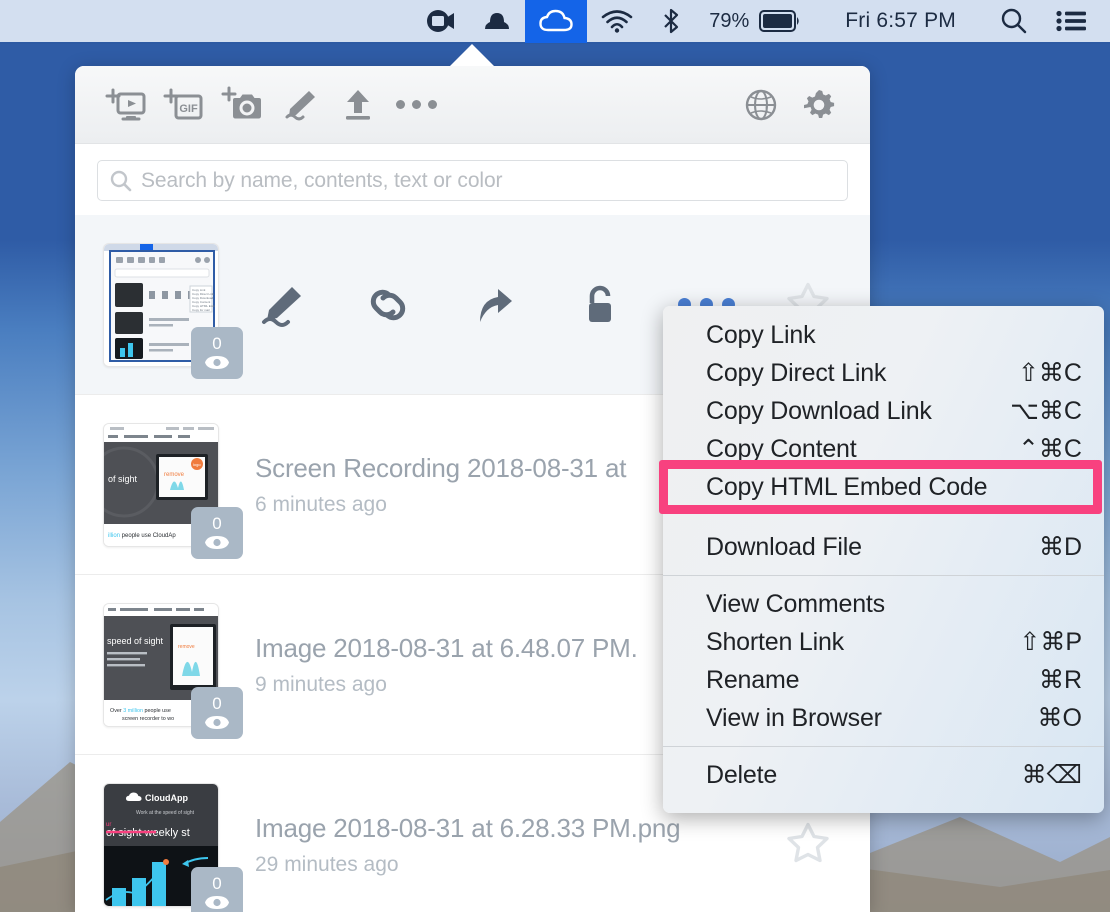 The height and width of the screenshot is (912, 1110). I want to click on menu-item-shorten-link: Shorten Link ⇧⌘P, so click(883, 642).